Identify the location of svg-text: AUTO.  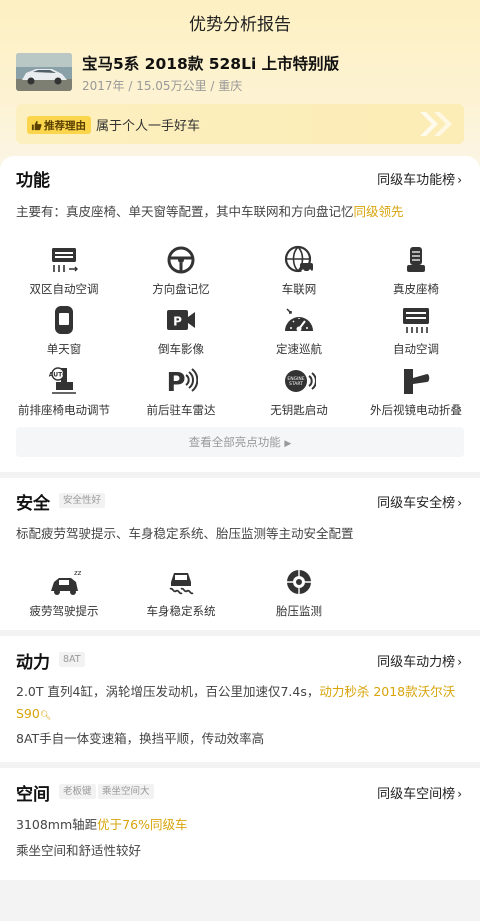
(58, 375).